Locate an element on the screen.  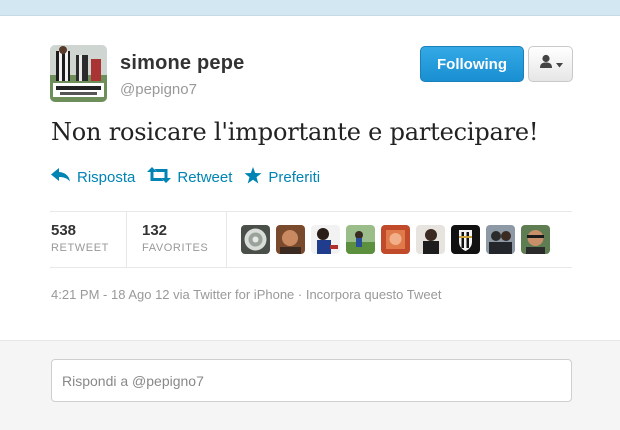
retweet-icon is located at coordinates (162, 177).